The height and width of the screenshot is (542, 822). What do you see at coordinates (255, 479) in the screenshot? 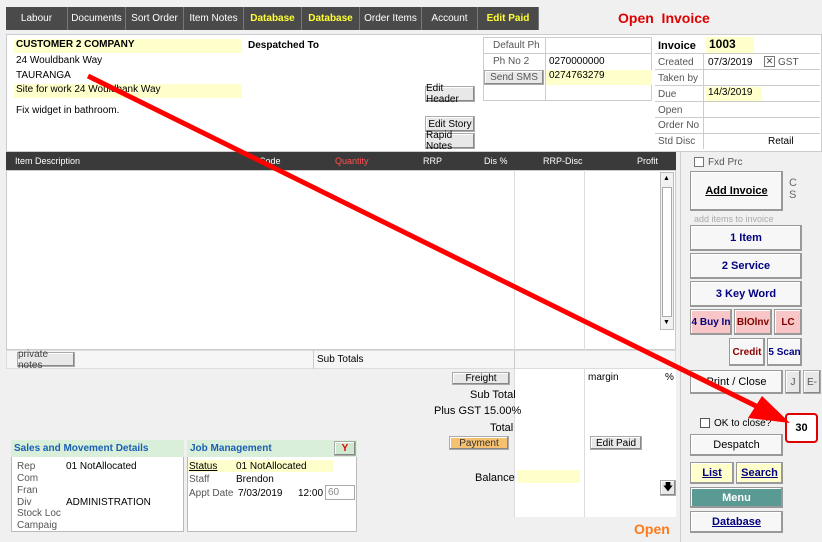
I see `staff-value: Brendon` at bounding box center [255, 479].